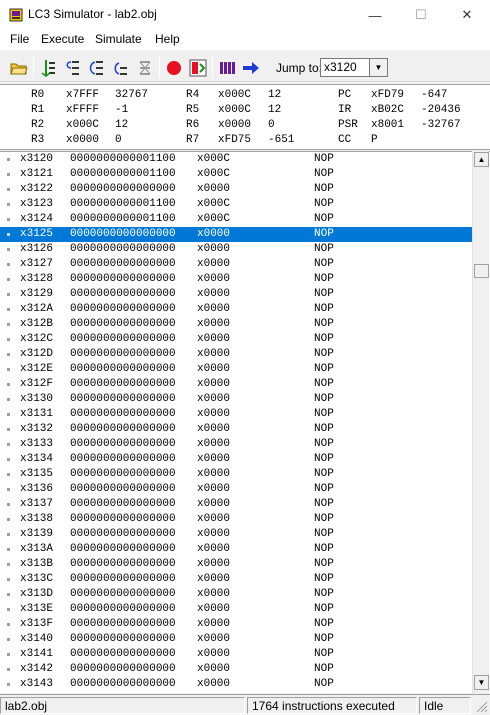  I want to click on memory-view-button, so click(228, 67).